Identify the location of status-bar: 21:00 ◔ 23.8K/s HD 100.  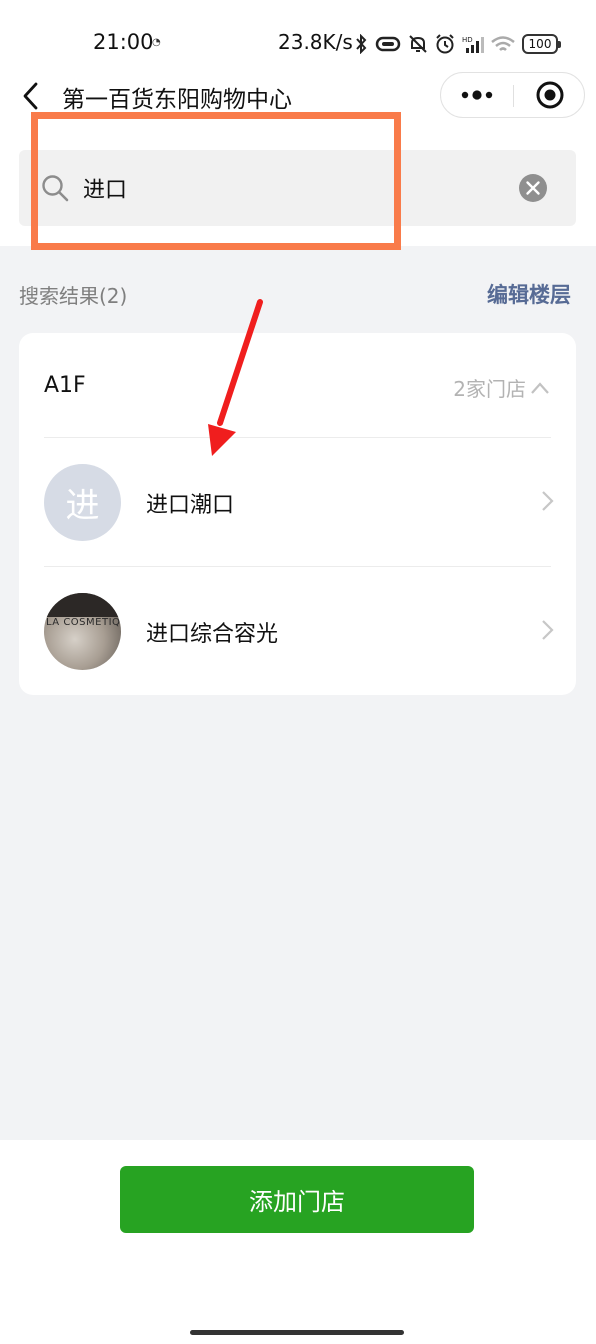
(298, 44).